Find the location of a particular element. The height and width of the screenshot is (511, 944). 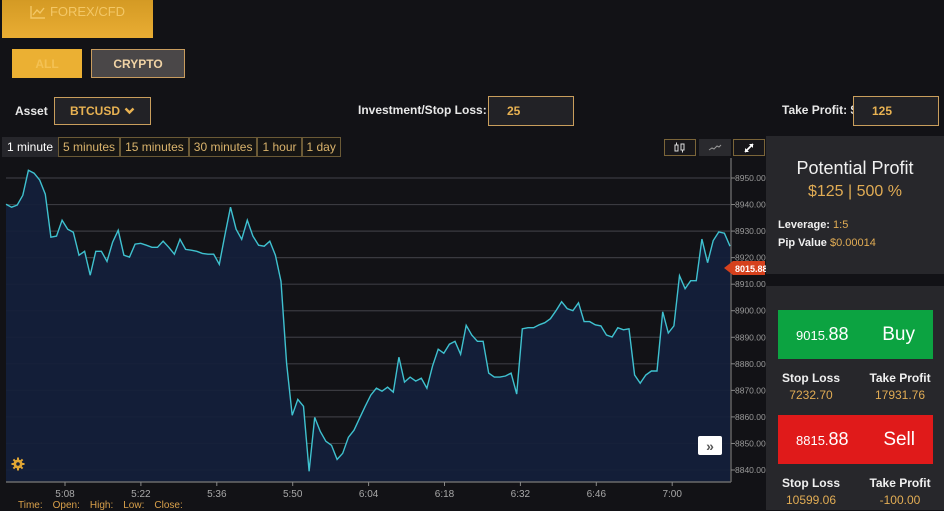

ohlc-label: Low: is located at coordinates (134, 505).